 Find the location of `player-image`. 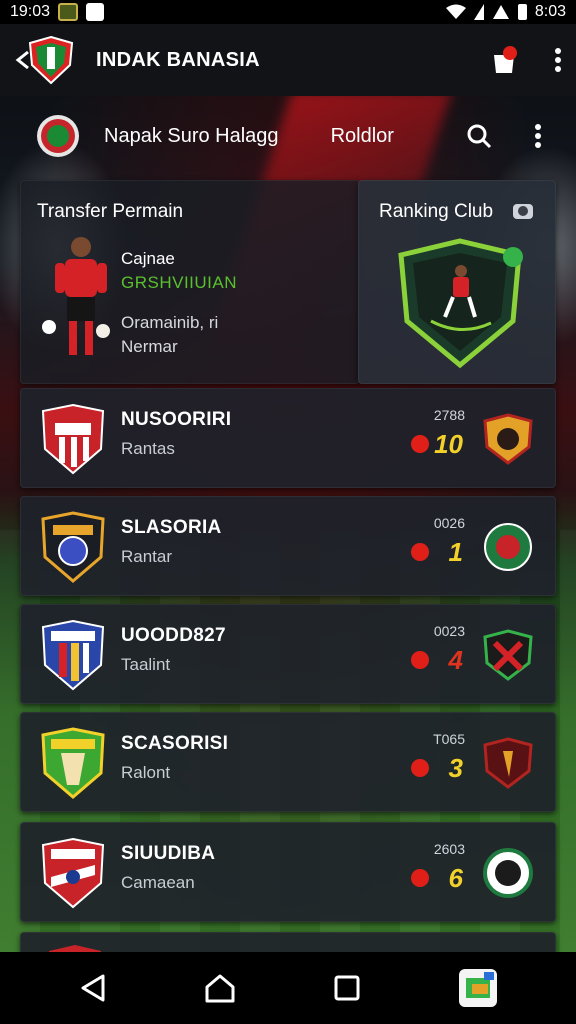

player-image is located at coordinates (76, 296).